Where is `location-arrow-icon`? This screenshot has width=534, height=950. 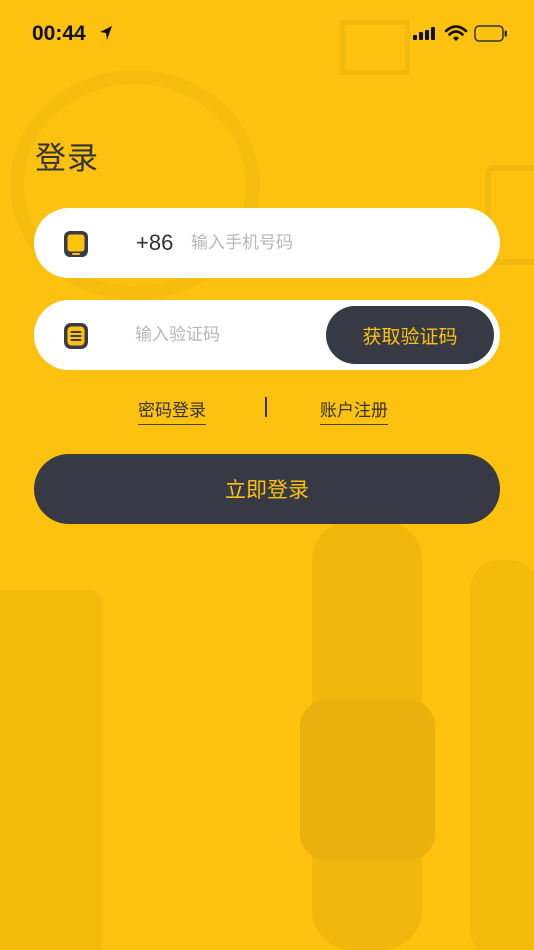
location-arrow-icon is located at coordinates (106, 33).